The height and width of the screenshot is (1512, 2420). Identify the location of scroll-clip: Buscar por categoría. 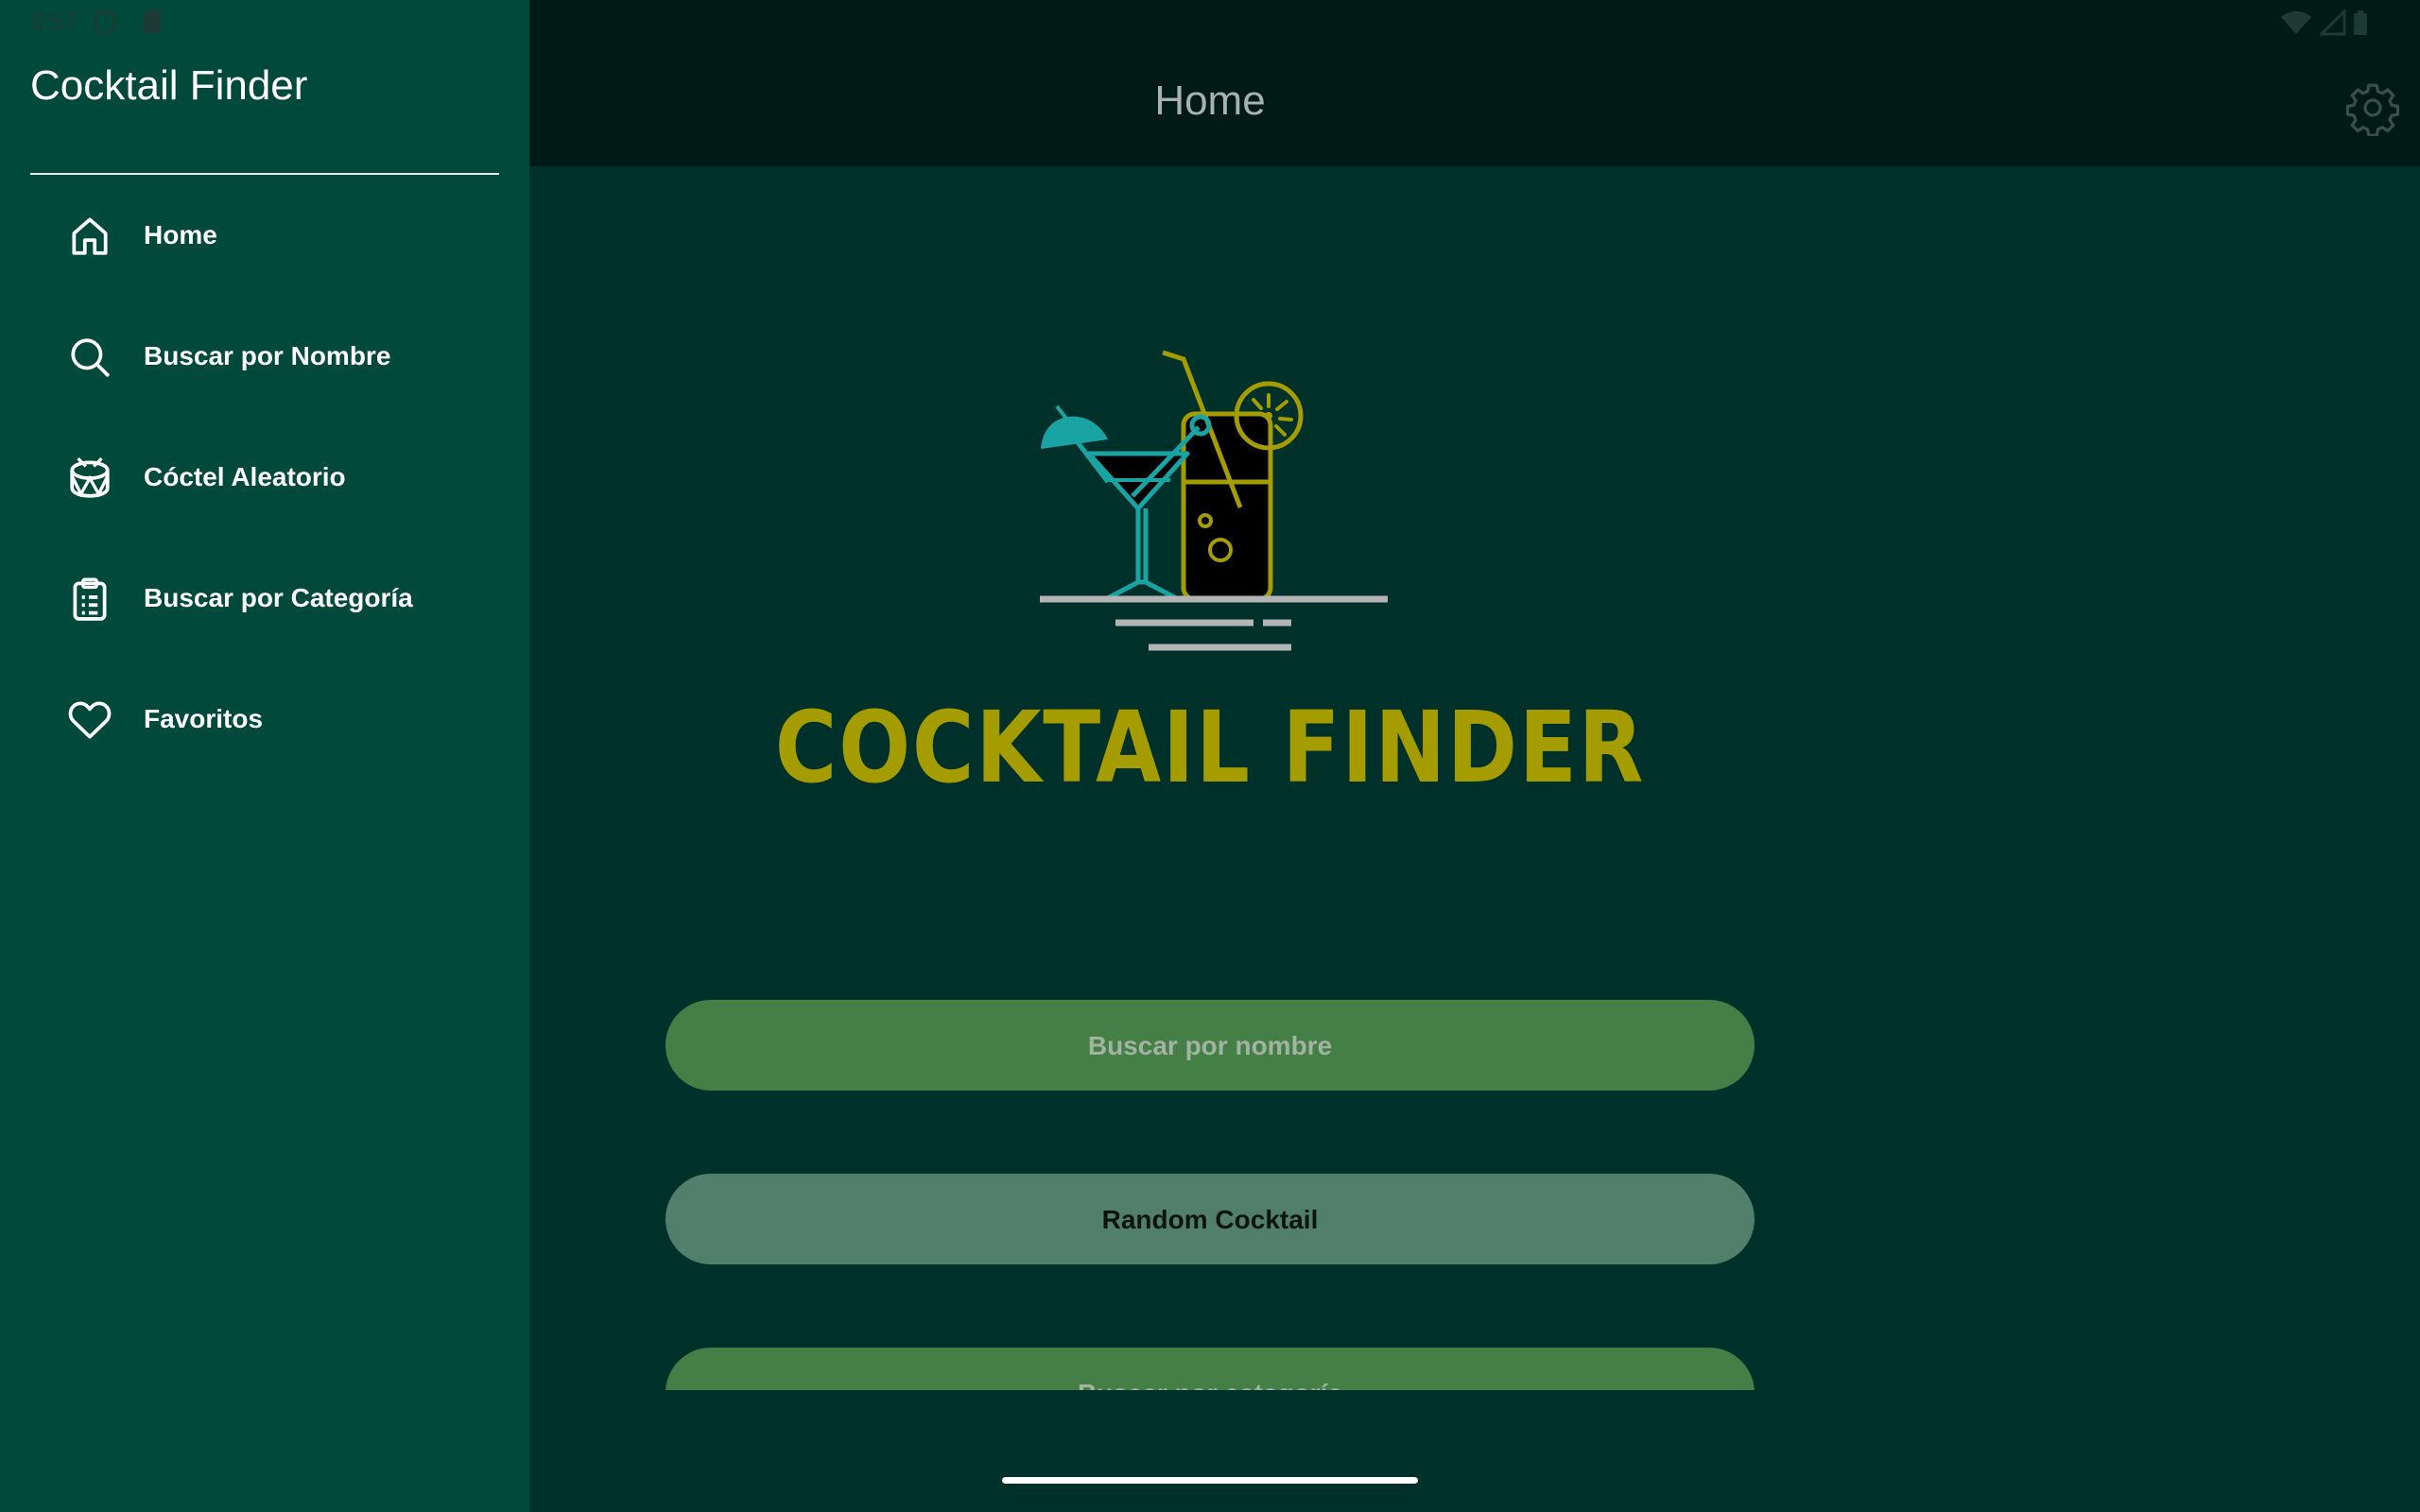
(1210, 1369).